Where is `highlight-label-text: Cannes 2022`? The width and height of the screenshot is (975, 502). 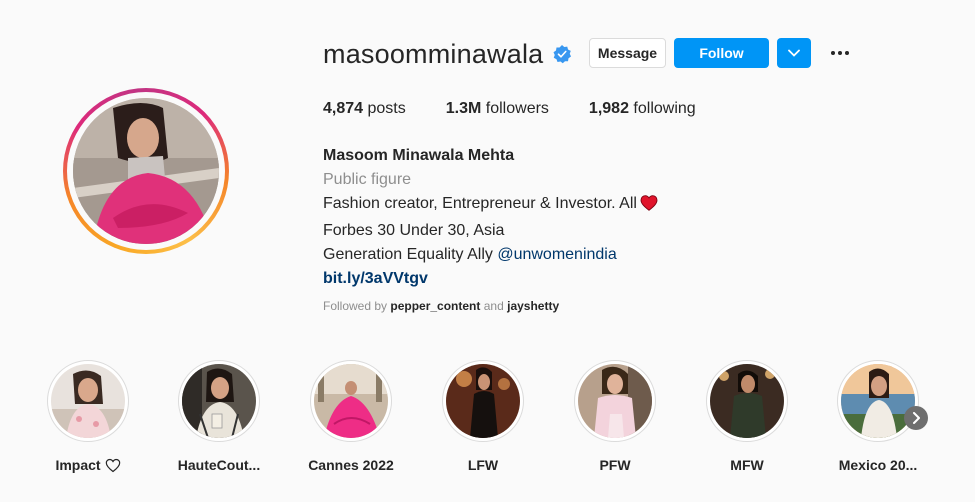
highlight-label-text: Cannes 2022 is located at coordinates (351, 465).